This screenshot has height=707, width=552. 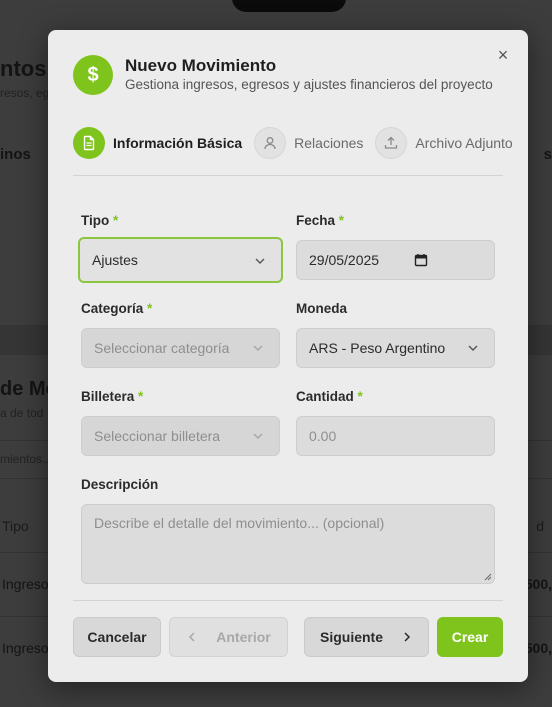 What do you see at coordinates (395, 348) in the screenshot?
I see `moneda-select: ARS - Peso Argentino` at bounding box center [395, 348].